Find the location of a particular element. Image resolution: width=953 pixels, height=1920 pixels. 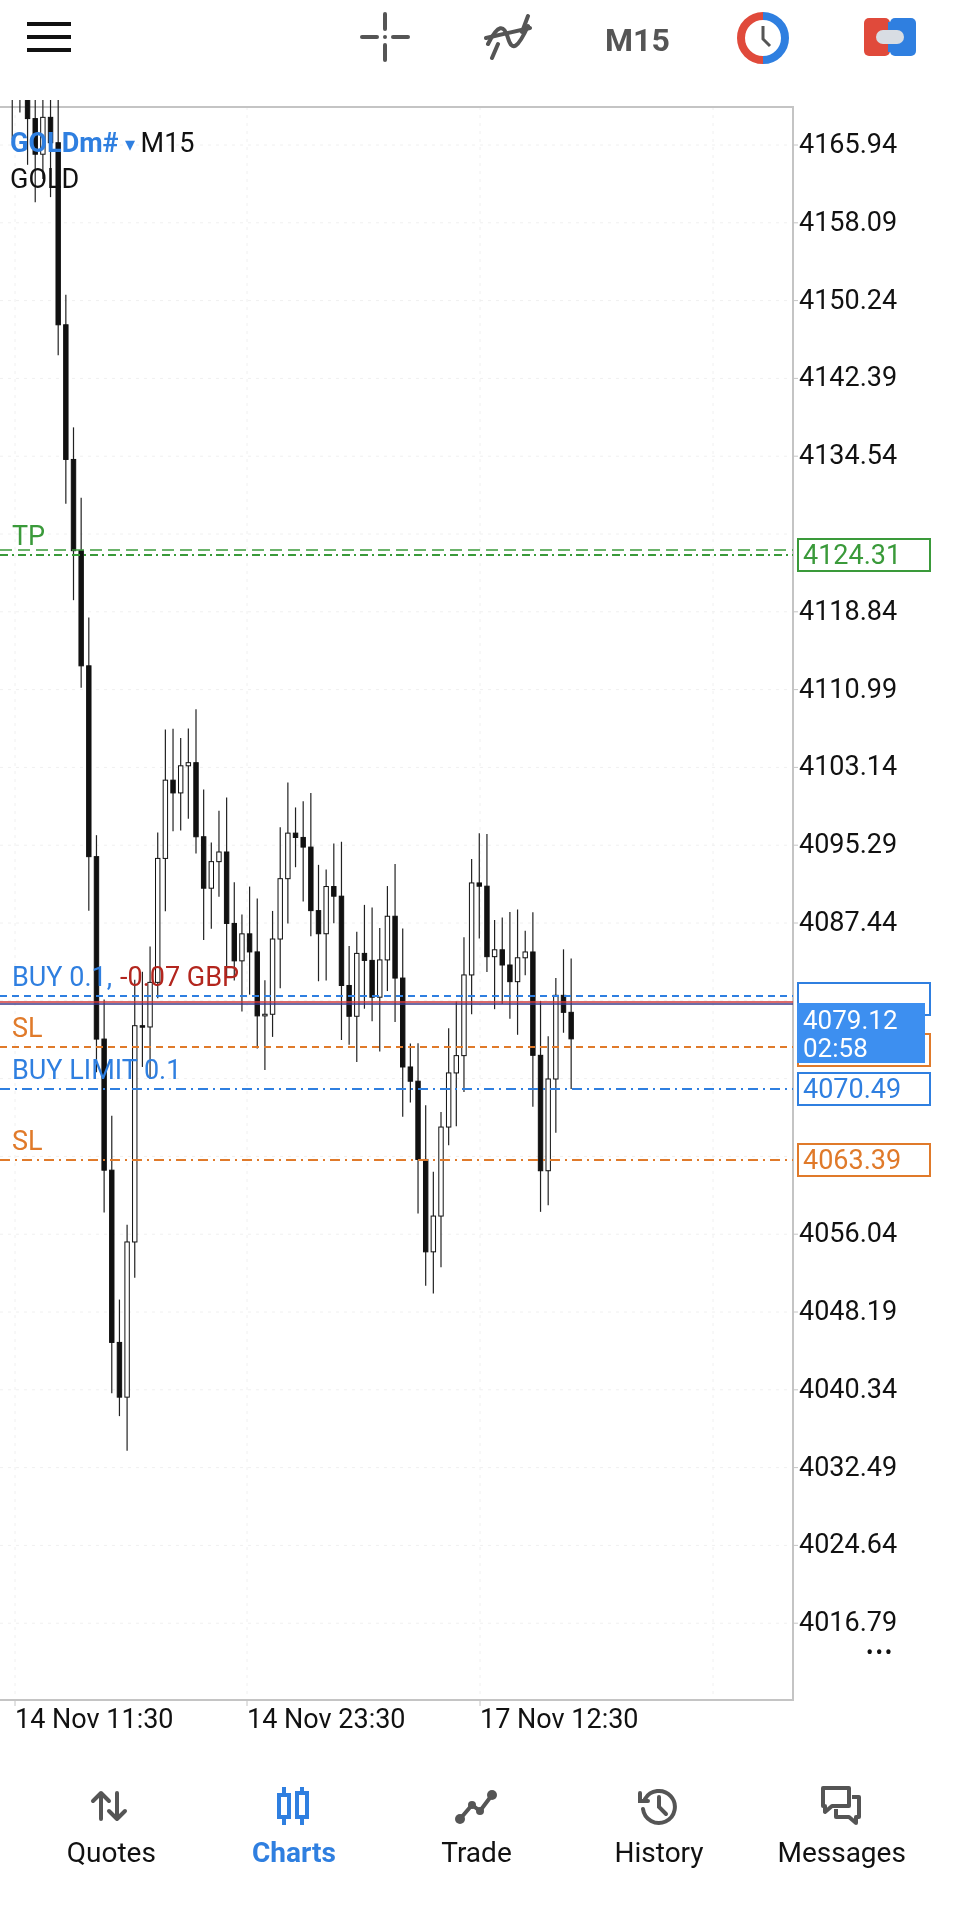

price-label: 4024.64 is located at coordinates (848, 1545).